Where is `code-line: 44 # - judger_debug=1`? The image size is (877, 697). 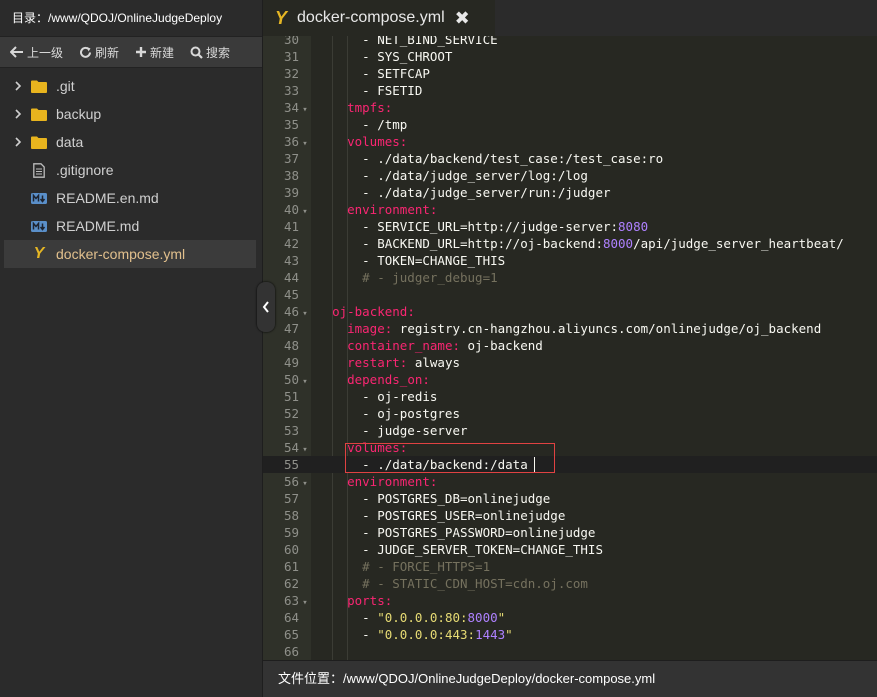
code-line: 44 # - judger_debug=1 is located at coordinates (570, 277).